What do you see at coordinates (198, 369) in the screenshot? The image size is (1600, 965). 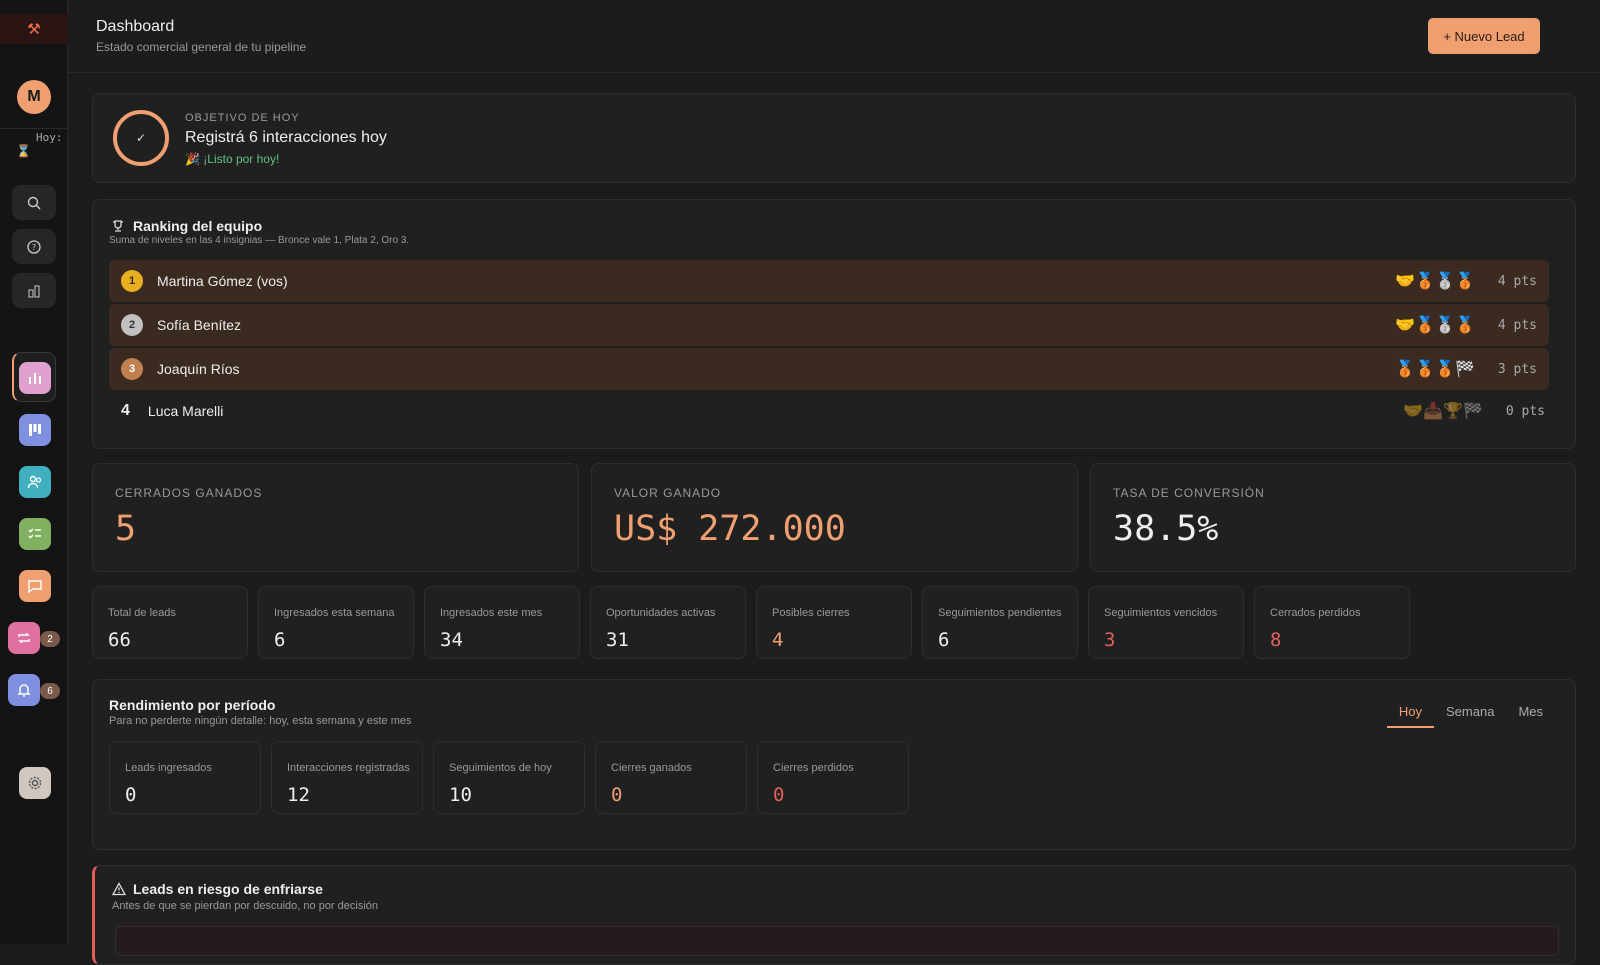 I see `rank-name: Joaquín Ríos` at bounding box center [198, 369].